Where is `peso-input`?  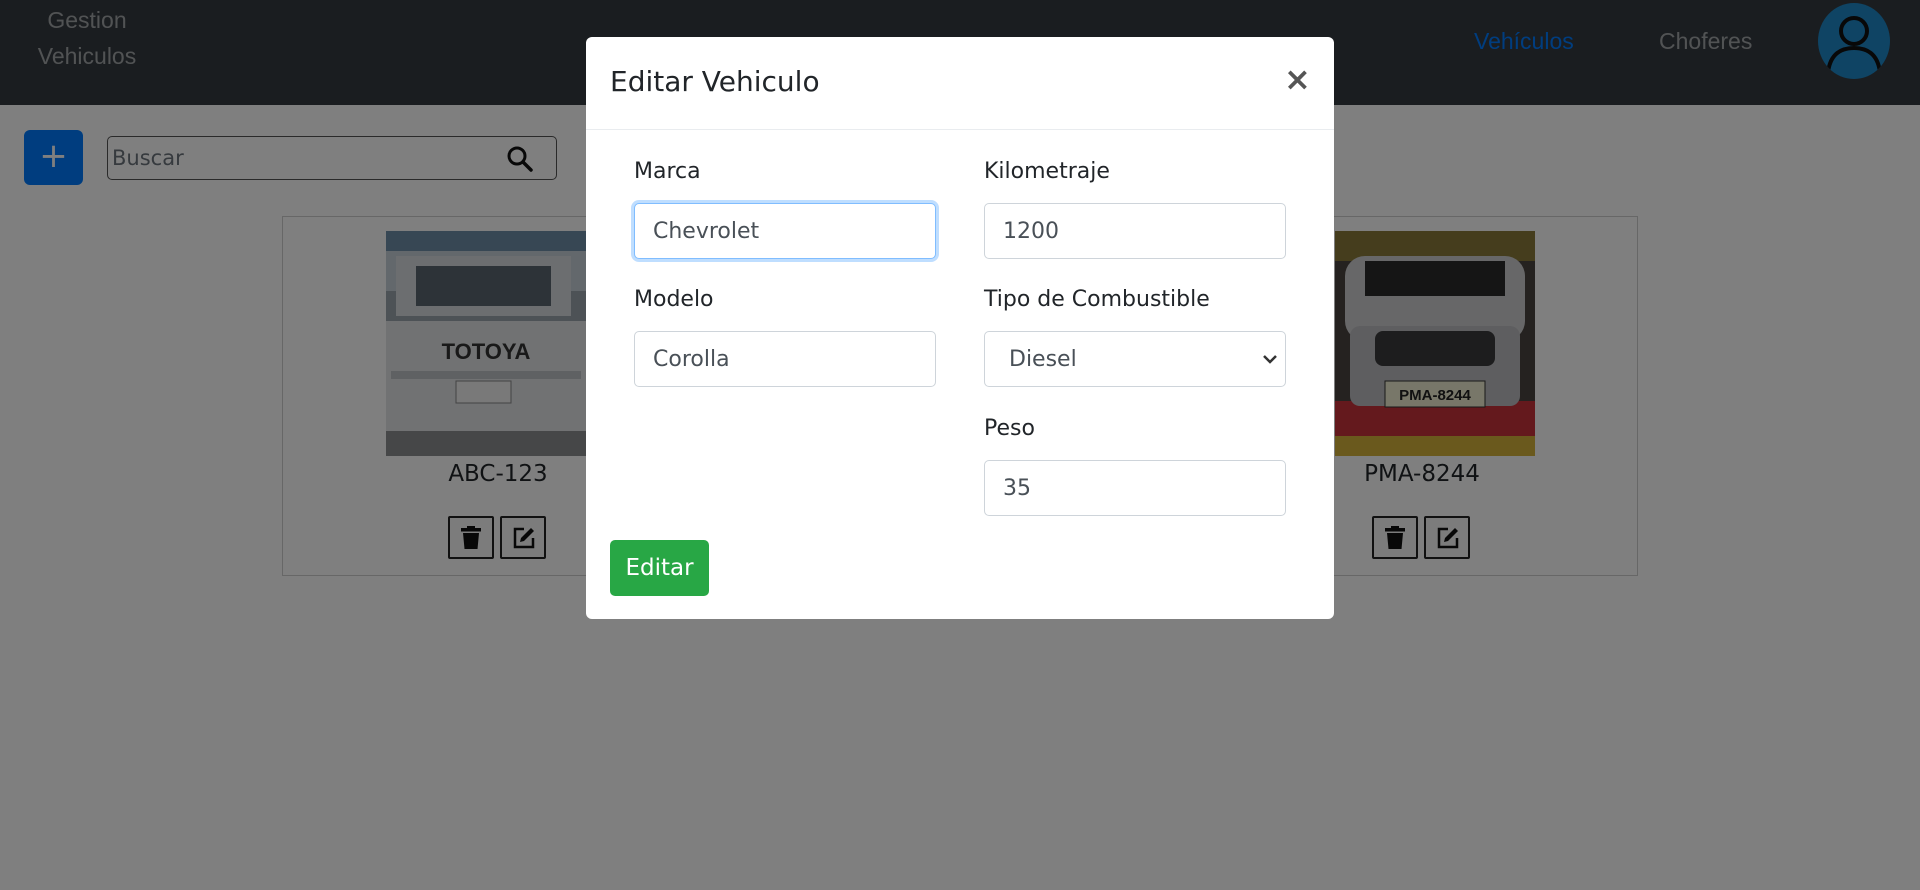 peso-input is located at coordinates (1135, 488).